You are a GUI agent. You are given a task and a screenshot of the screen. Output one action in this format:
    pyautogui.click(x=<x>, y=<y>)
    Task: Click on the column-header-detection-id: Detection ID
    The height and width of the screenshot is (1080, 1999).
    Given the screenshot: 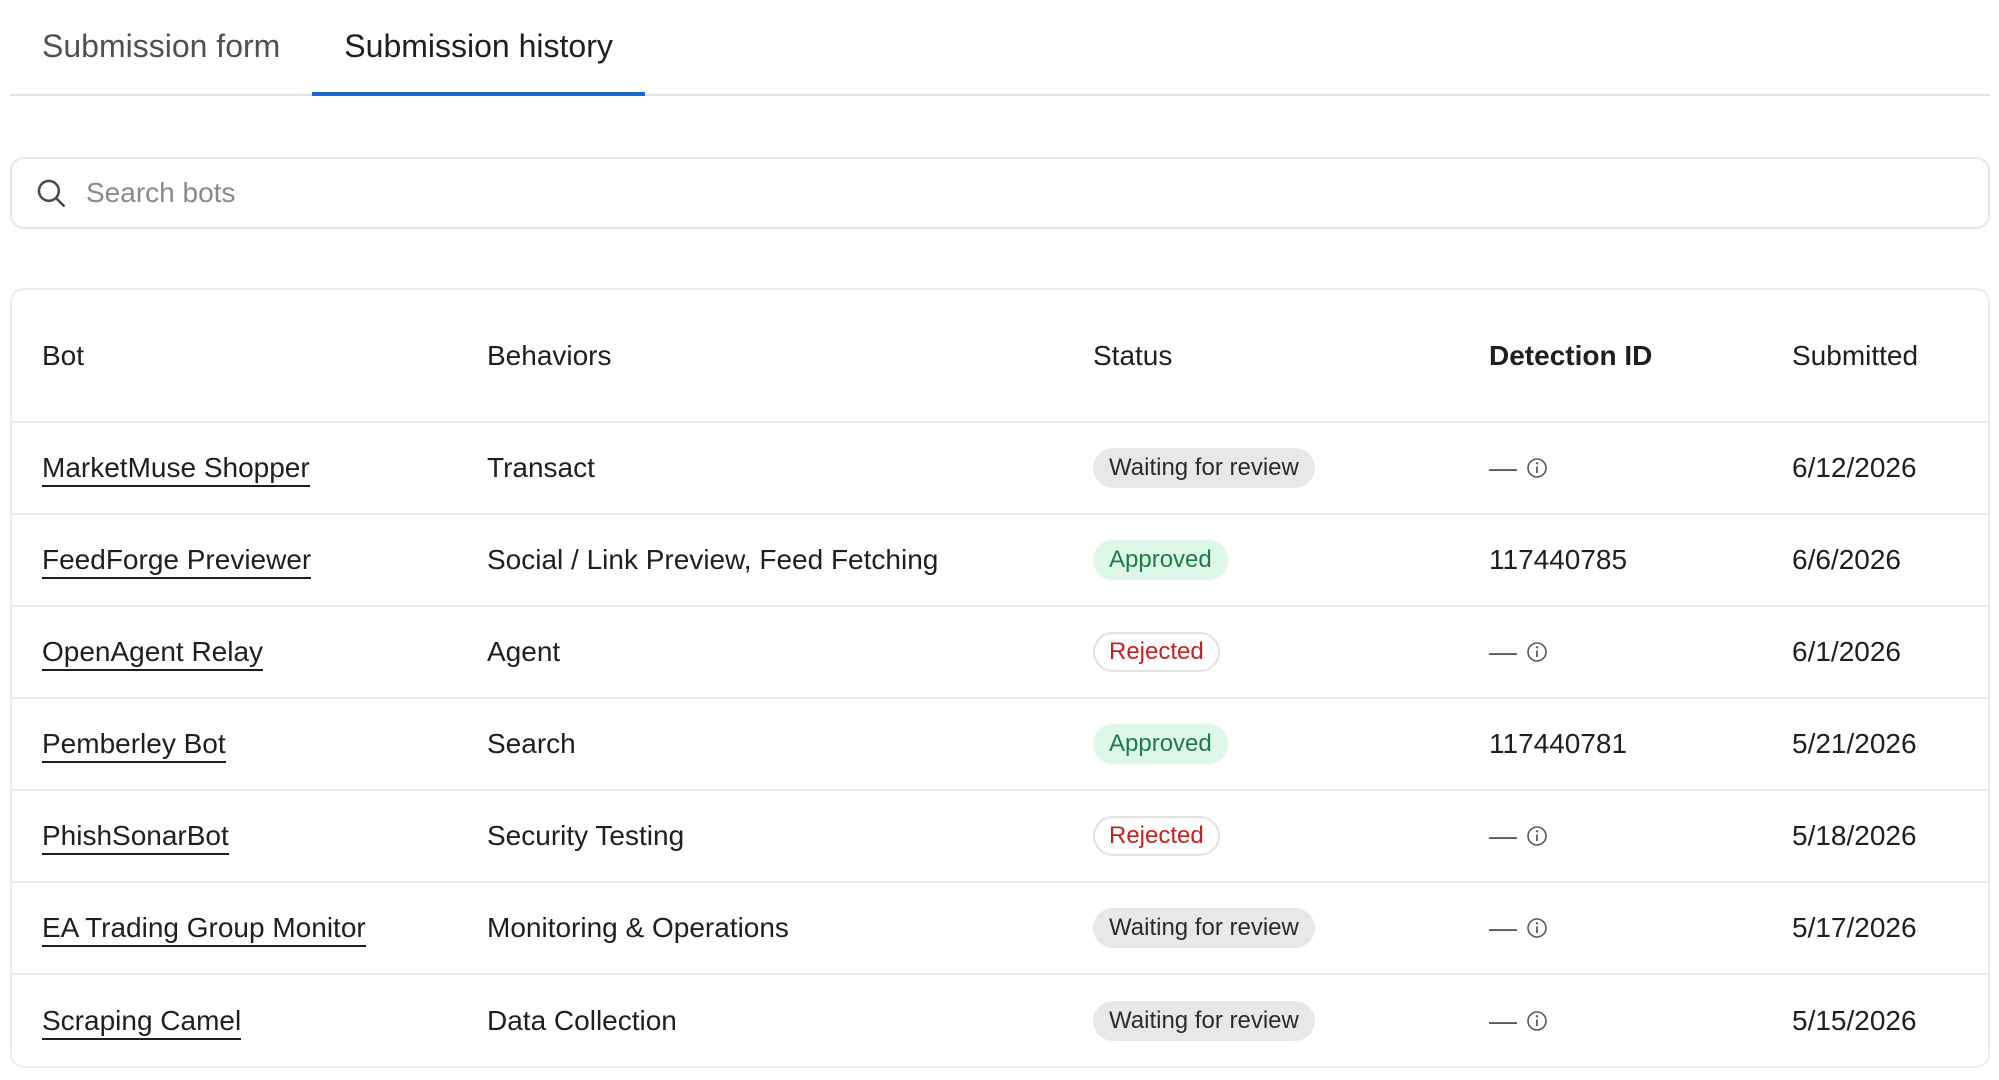 What is the action you would take?
    pyautogui.click(x=1610, y=356)
    